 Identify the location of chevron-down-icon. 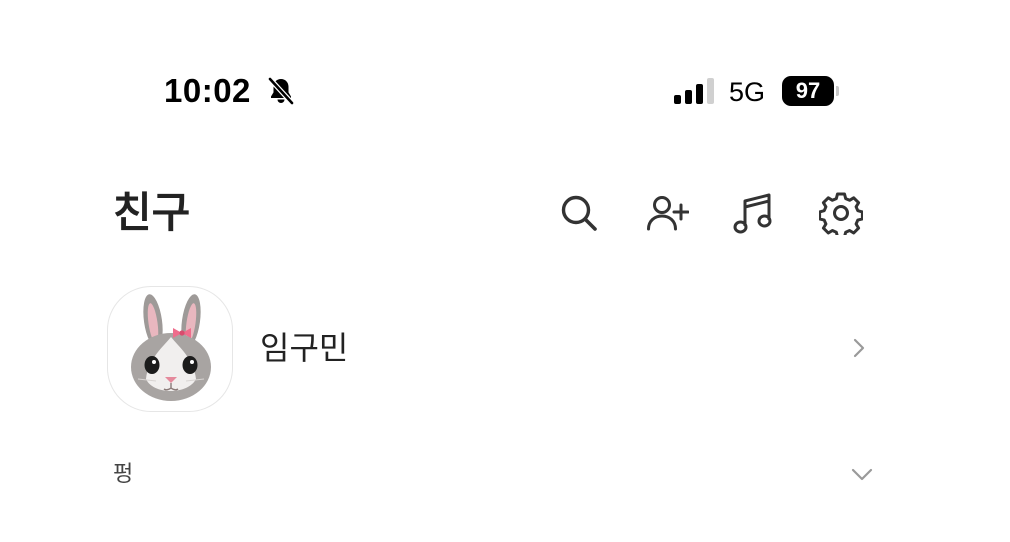
(862, 475).